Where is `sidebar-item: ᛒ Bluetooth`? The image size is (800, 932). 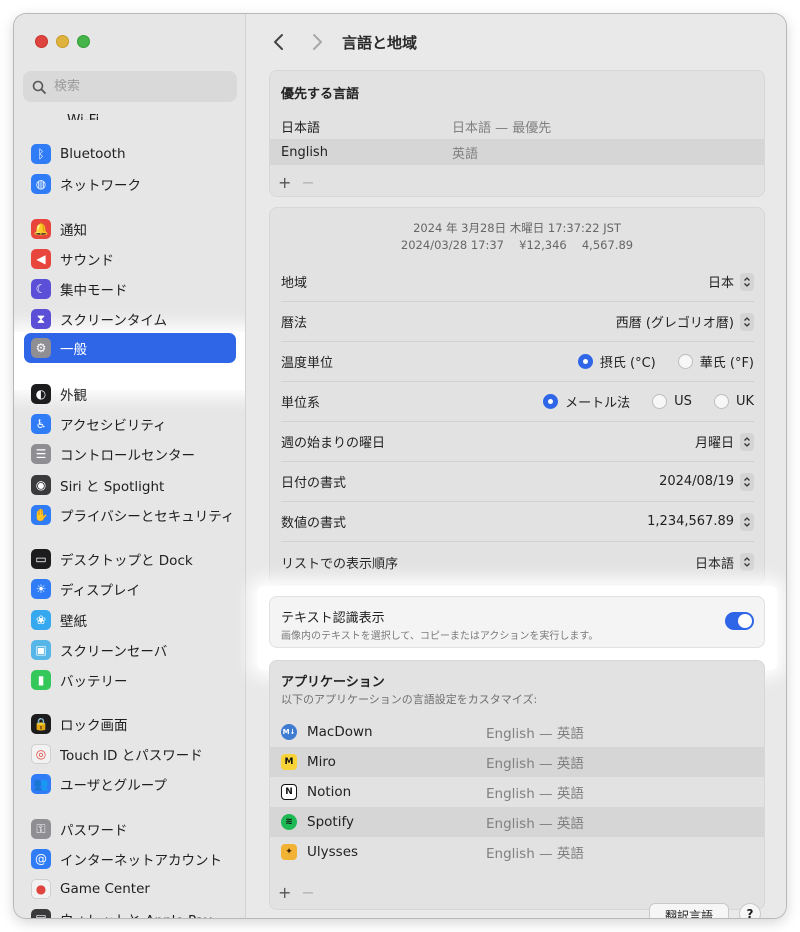
sidebar-item: ᛒ Bluetooth is located at coordinates (130, 154).